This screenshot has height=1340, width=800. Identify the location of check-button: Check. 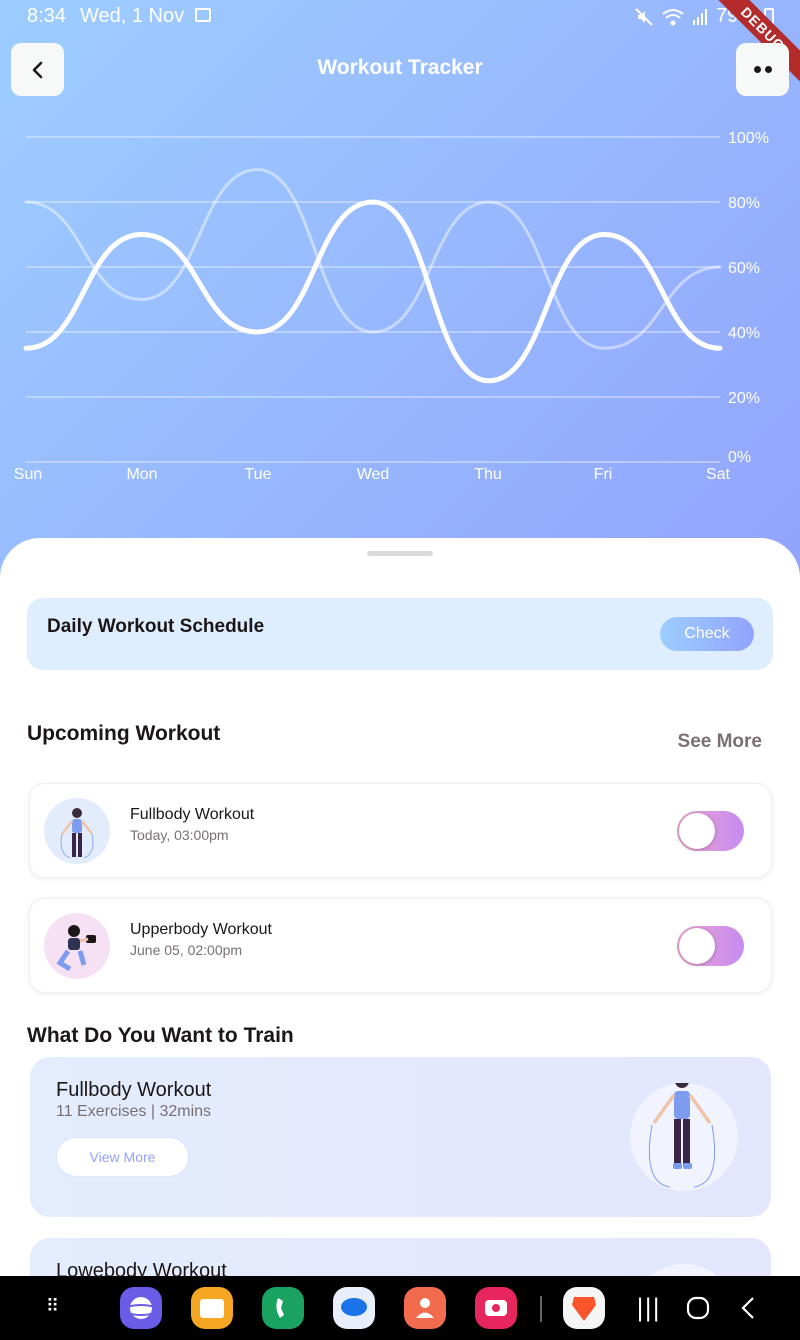
(707, 634).